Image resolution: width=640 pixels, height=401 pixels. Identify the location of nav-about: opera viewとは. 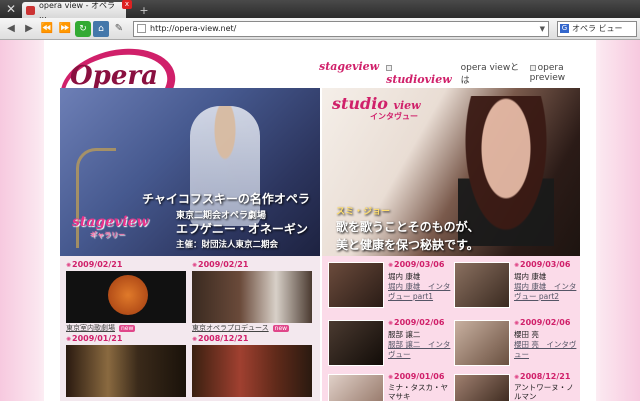
(492, 73).